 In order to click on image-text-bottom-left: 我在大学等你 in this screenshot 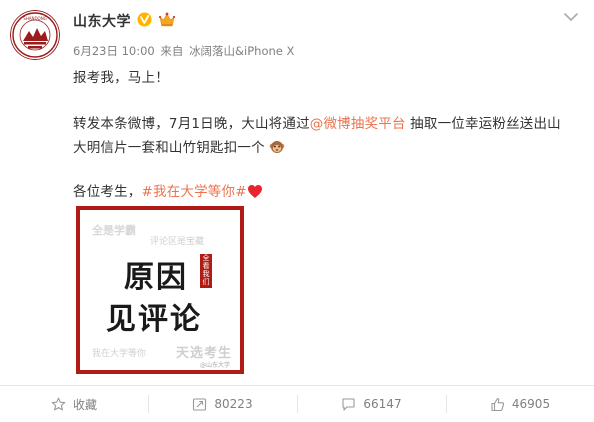, I will do `click(119, 354)`.